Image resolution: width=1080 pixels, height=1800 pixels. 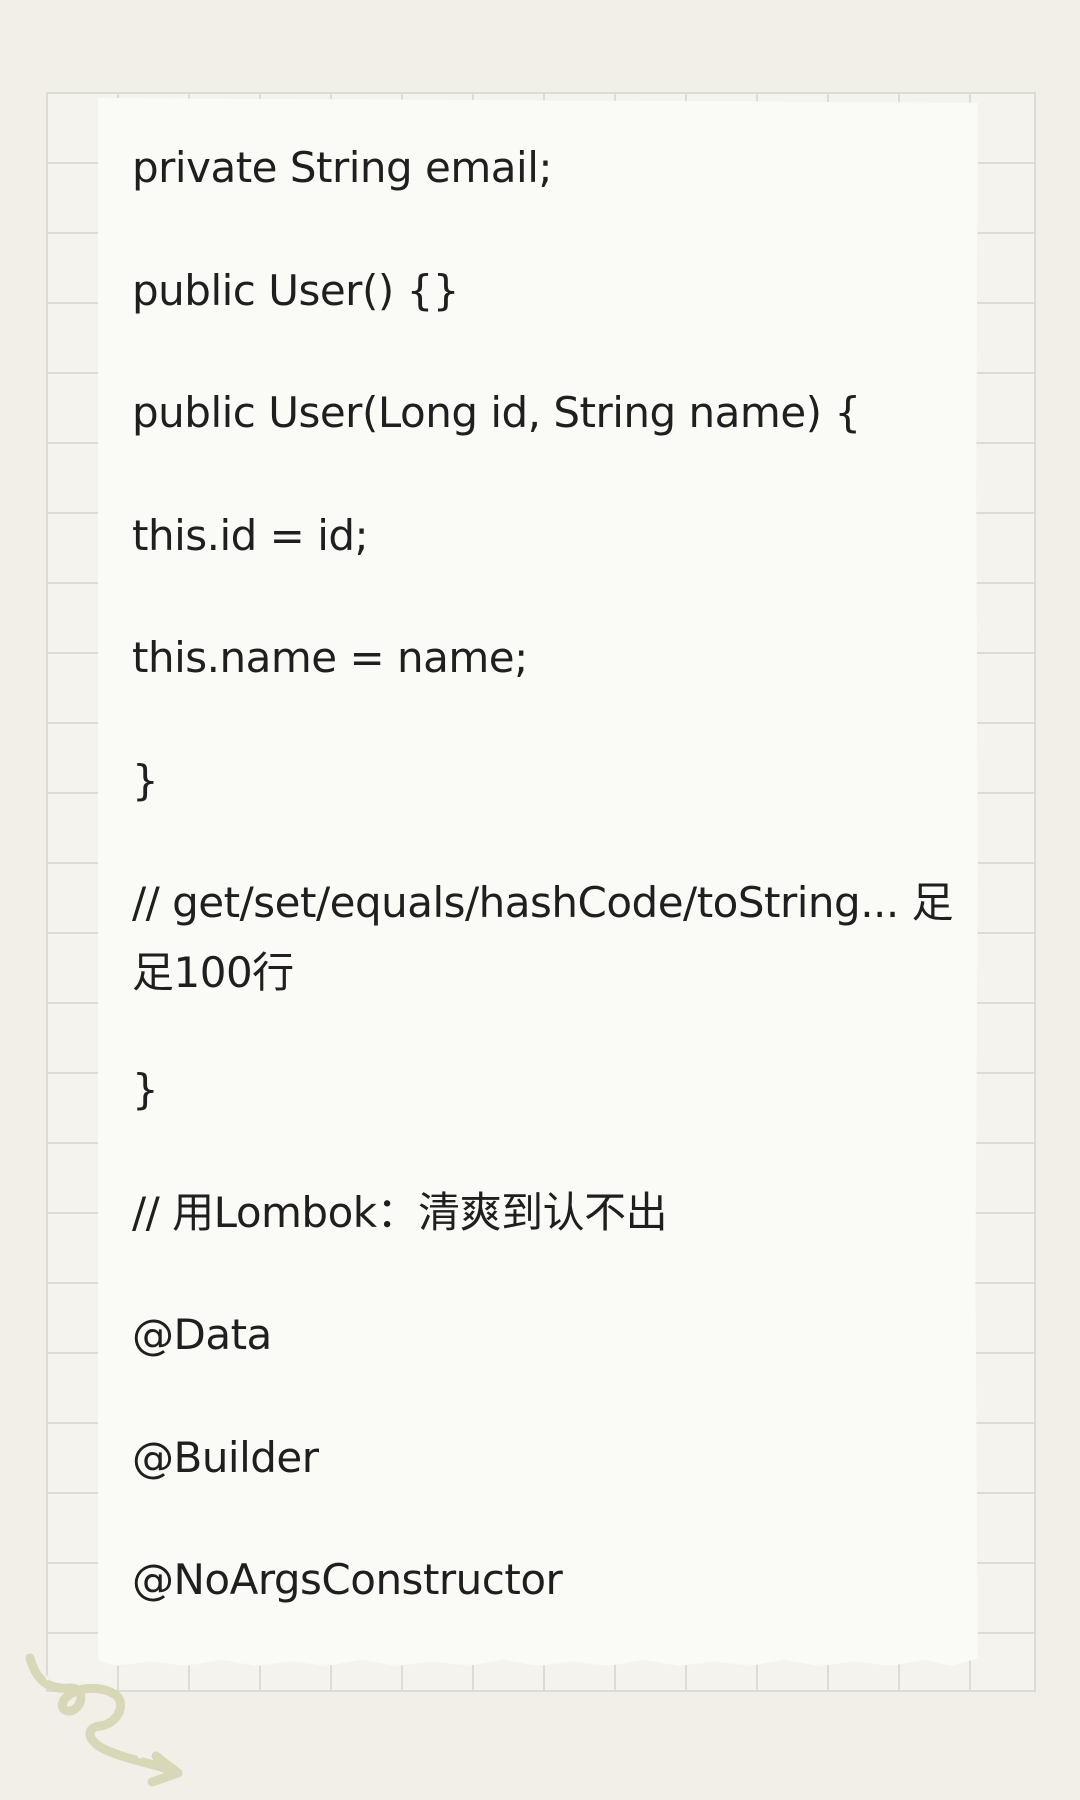 What do you see at coordinates (104, 1720) in the screenshot?
I see `squiggle-arrow-doodle` at bounding box center [104, 1720].